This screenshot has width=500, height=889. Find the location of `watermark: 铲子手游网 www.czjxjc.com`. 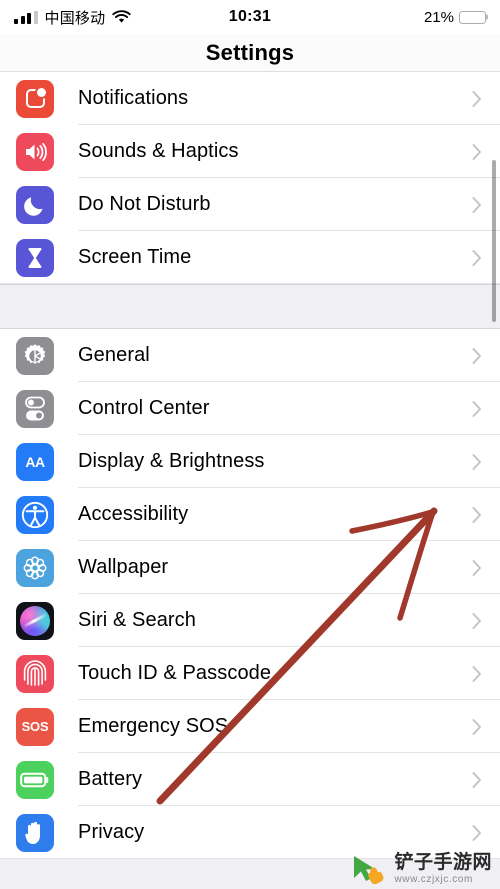

watermark: 铲子手游网 www.czjxjc.com is located at coordinates (421, 869).